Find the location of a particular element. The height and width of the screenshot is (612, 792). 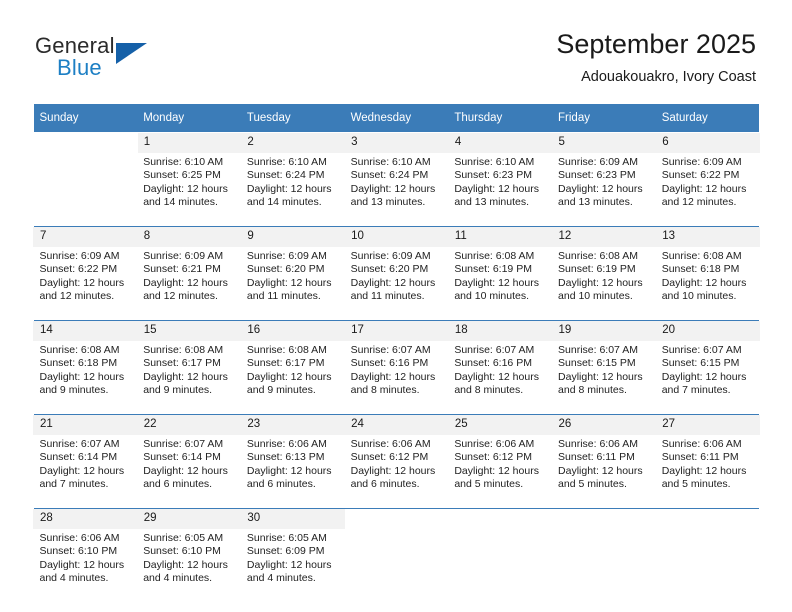

day-number-cell: 7 is located at coordinates (85, 237).